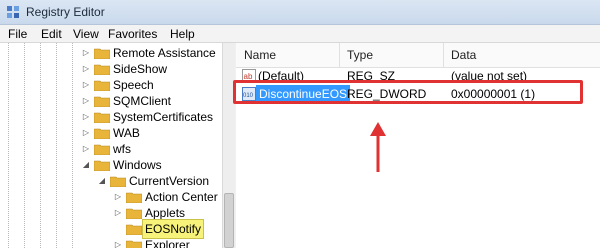  Describe the element at coordinates (300, 12) in the screenshot. I see `title-bar: Registry Editor` at that location.